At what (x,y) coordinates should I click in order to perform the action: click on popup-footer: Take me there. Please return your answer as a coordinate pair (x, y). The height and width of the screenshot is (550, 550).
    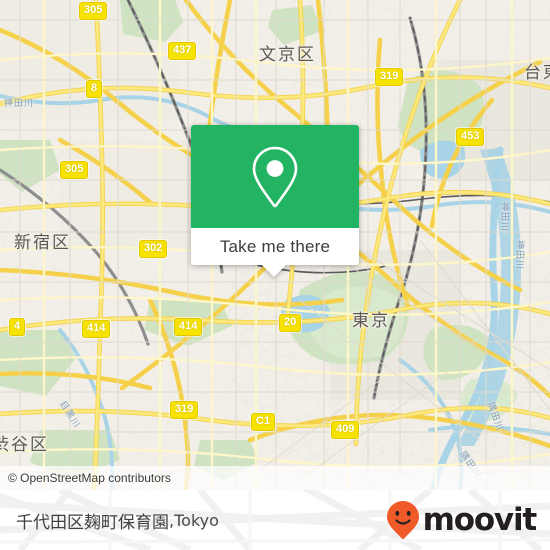
    Looking at the image, I should click on (275, 246).